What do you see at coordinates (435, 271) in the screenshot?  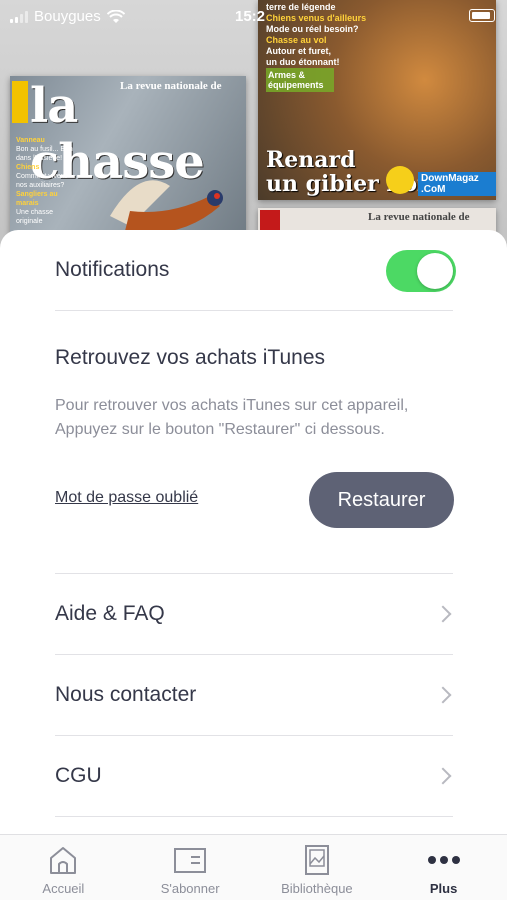 I see `toggle-knob` at bounding box center [435, 271].